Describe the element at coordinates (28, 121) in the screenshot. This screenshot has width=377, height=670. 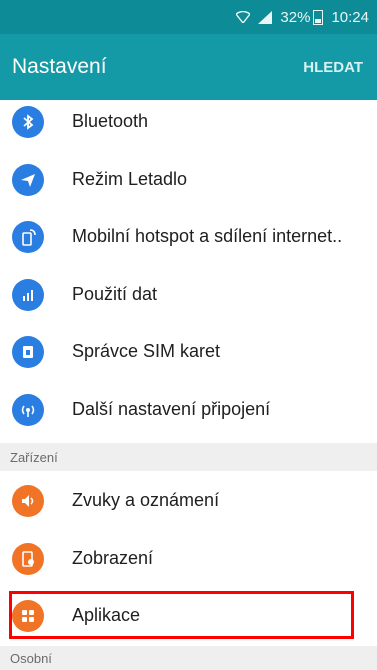
I see `bluetooth-icon` at that location.